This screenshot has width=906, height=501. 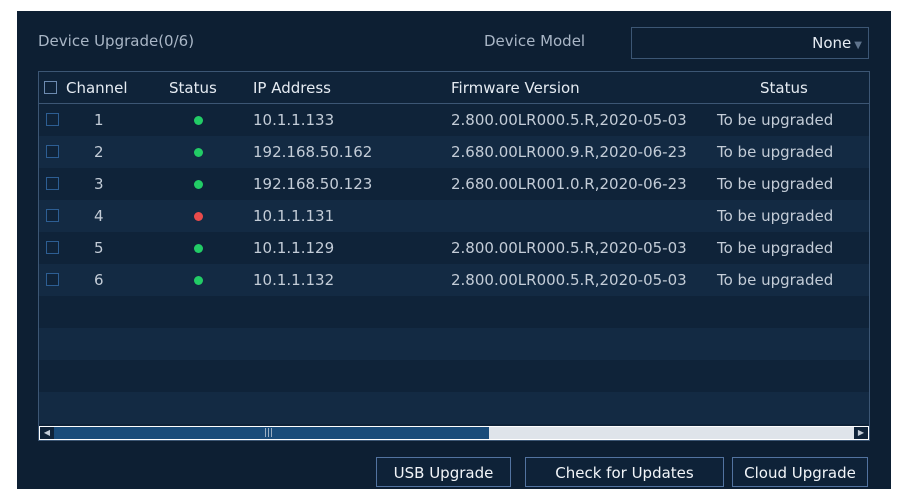 What do you see at coordinates (313, 184) in the screenshot?
I see `ip-cell: 192.168.50.123` at bounding box center [313, 184].